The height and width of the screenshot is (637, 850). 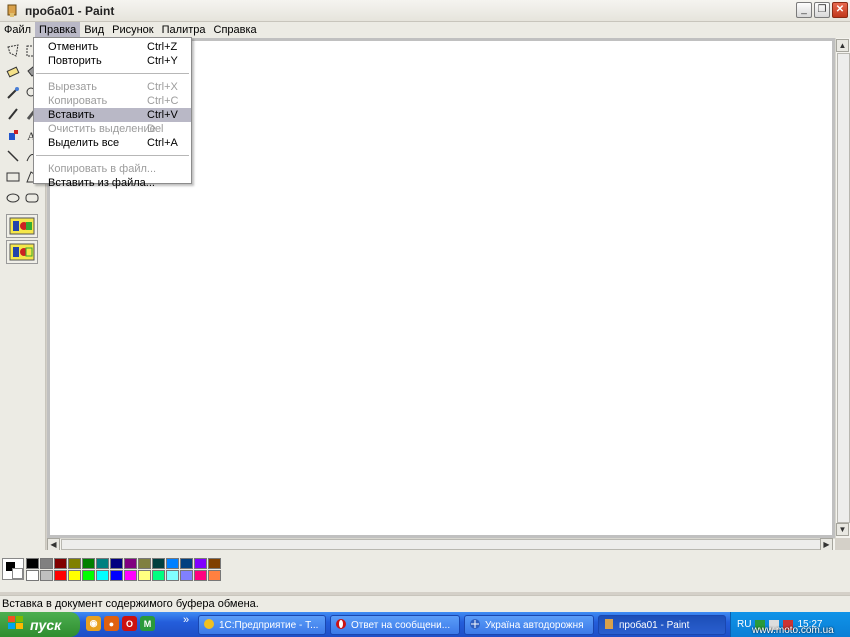 What do you see at coordinates (111, 623) in the screenshot?
I see `firefox-icon: ●` at bounding box center [111, 623].